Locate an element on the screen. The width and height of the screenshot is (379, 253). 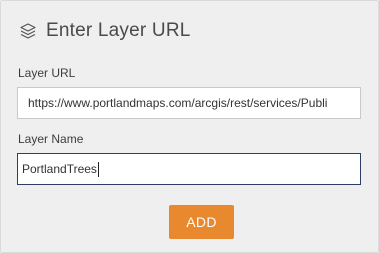
panel-title: Enter Layer URL is located at coordinates (118, 30).